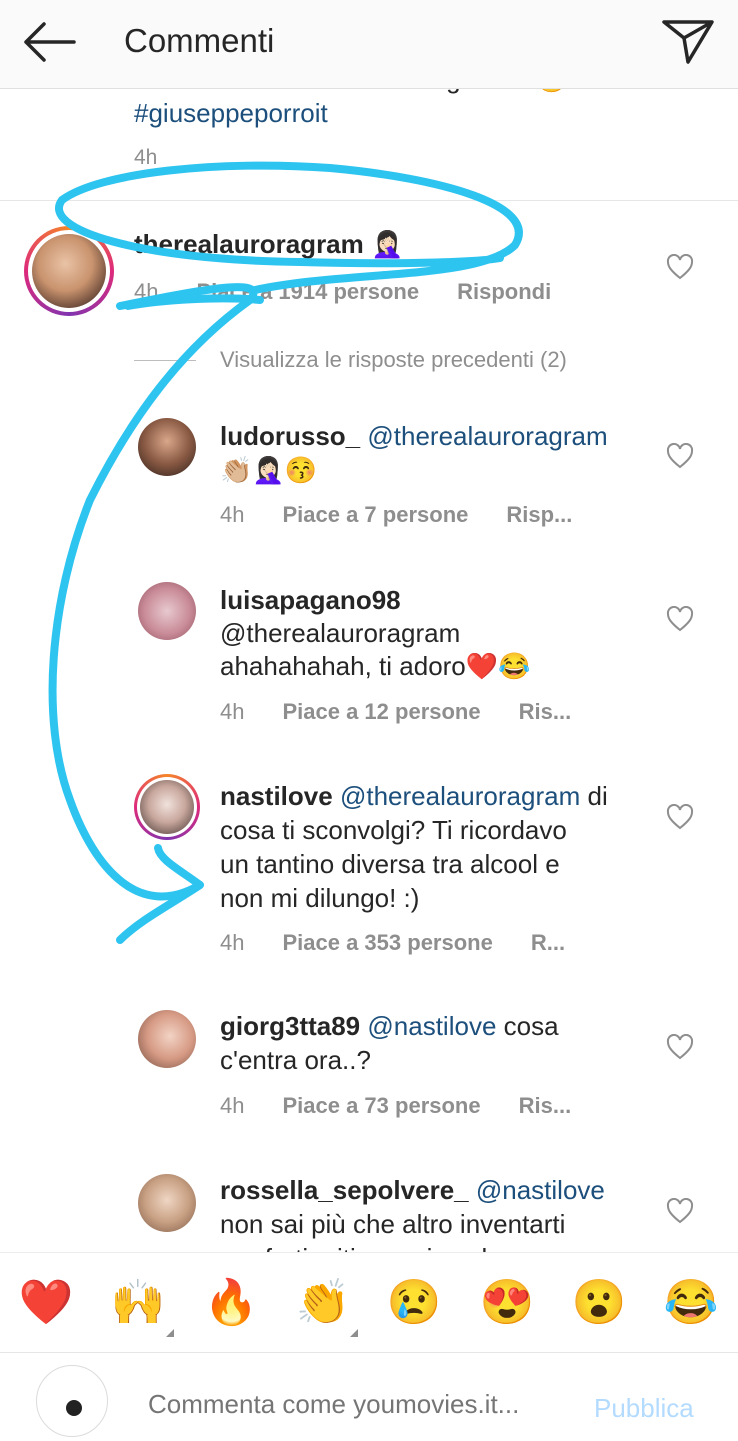 This screenshot has width=738, height=1441. I want to click on arrow-left-icon, so click(49, 42).